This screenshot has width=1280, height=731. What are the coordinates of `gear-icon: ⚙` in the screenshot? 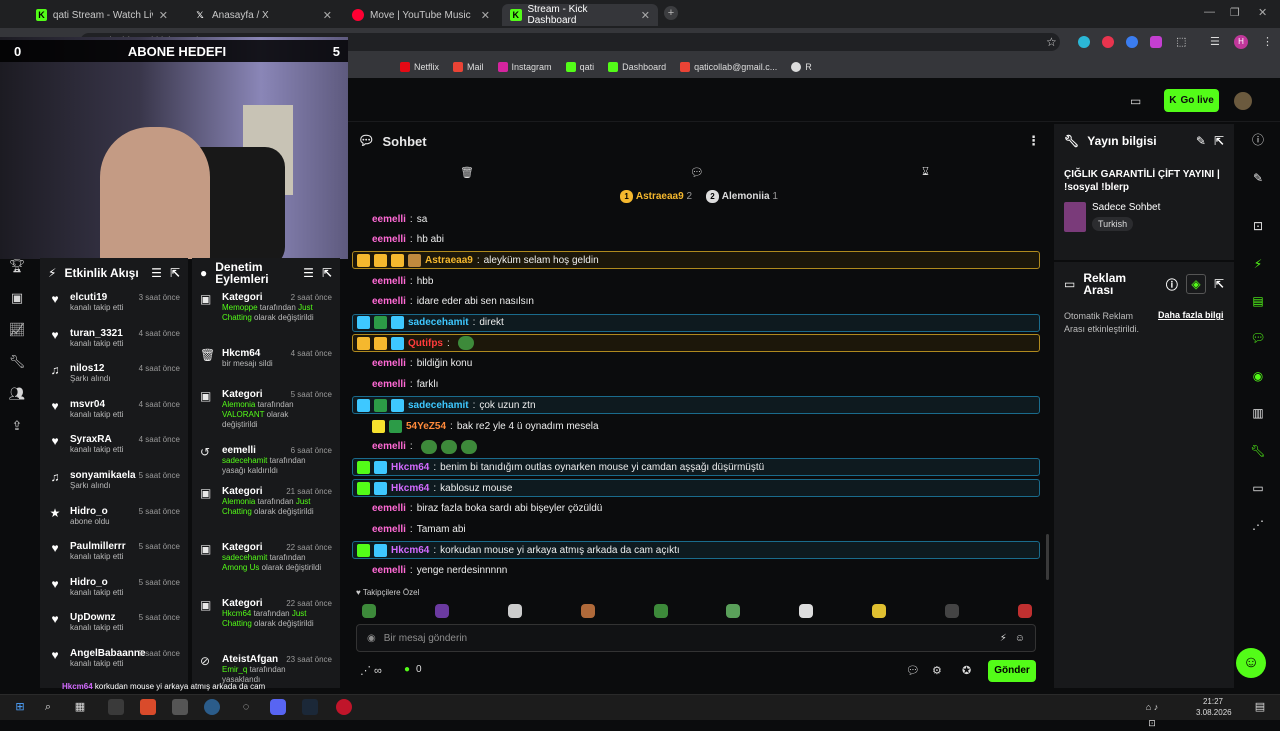 It's located at (937, 670).